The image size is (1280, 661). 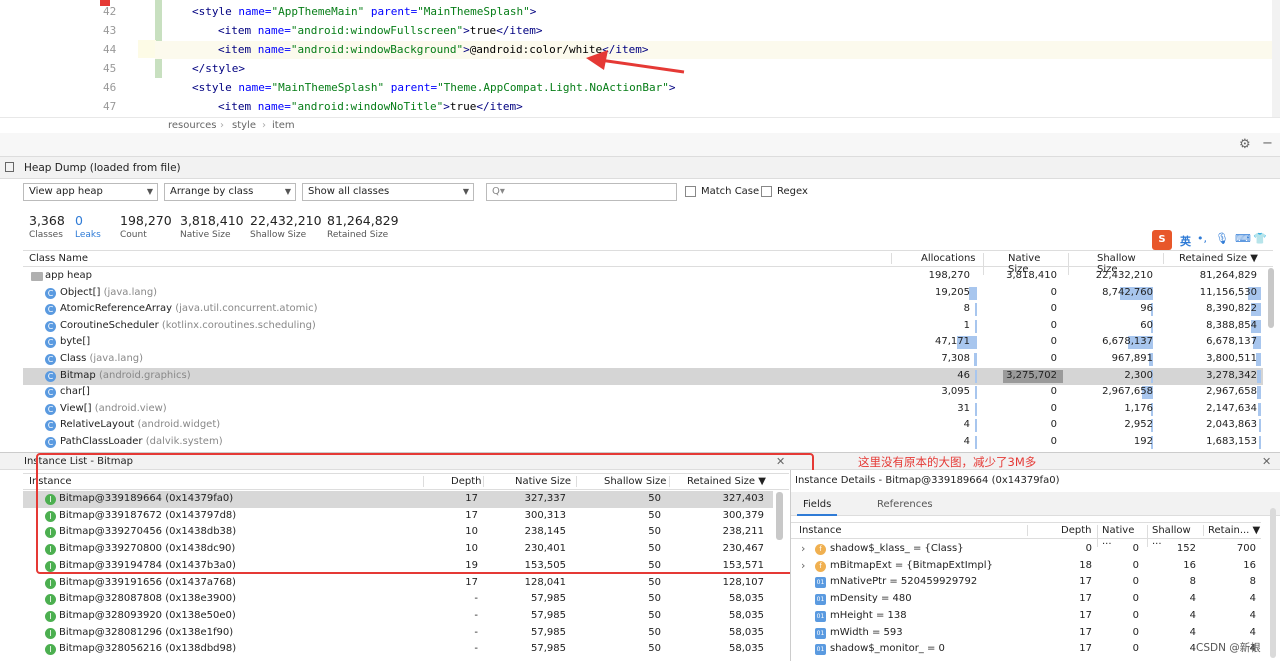 I want to click on col-detail-retained: Retain... ▼, so click(x=1232, y=530).